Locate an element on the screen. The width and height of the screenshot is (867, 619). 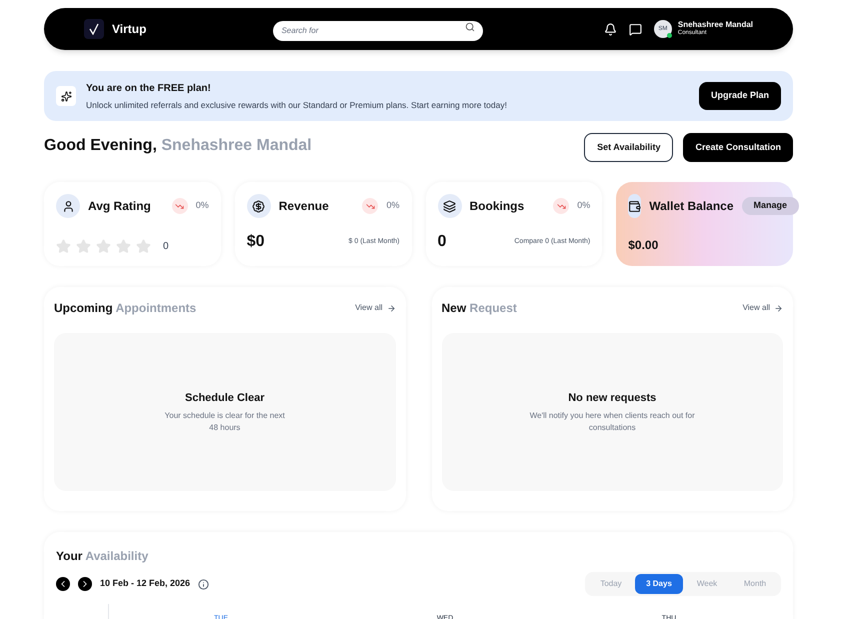
user-name: Snehashree Mandal is located at coordinates (715, 24).